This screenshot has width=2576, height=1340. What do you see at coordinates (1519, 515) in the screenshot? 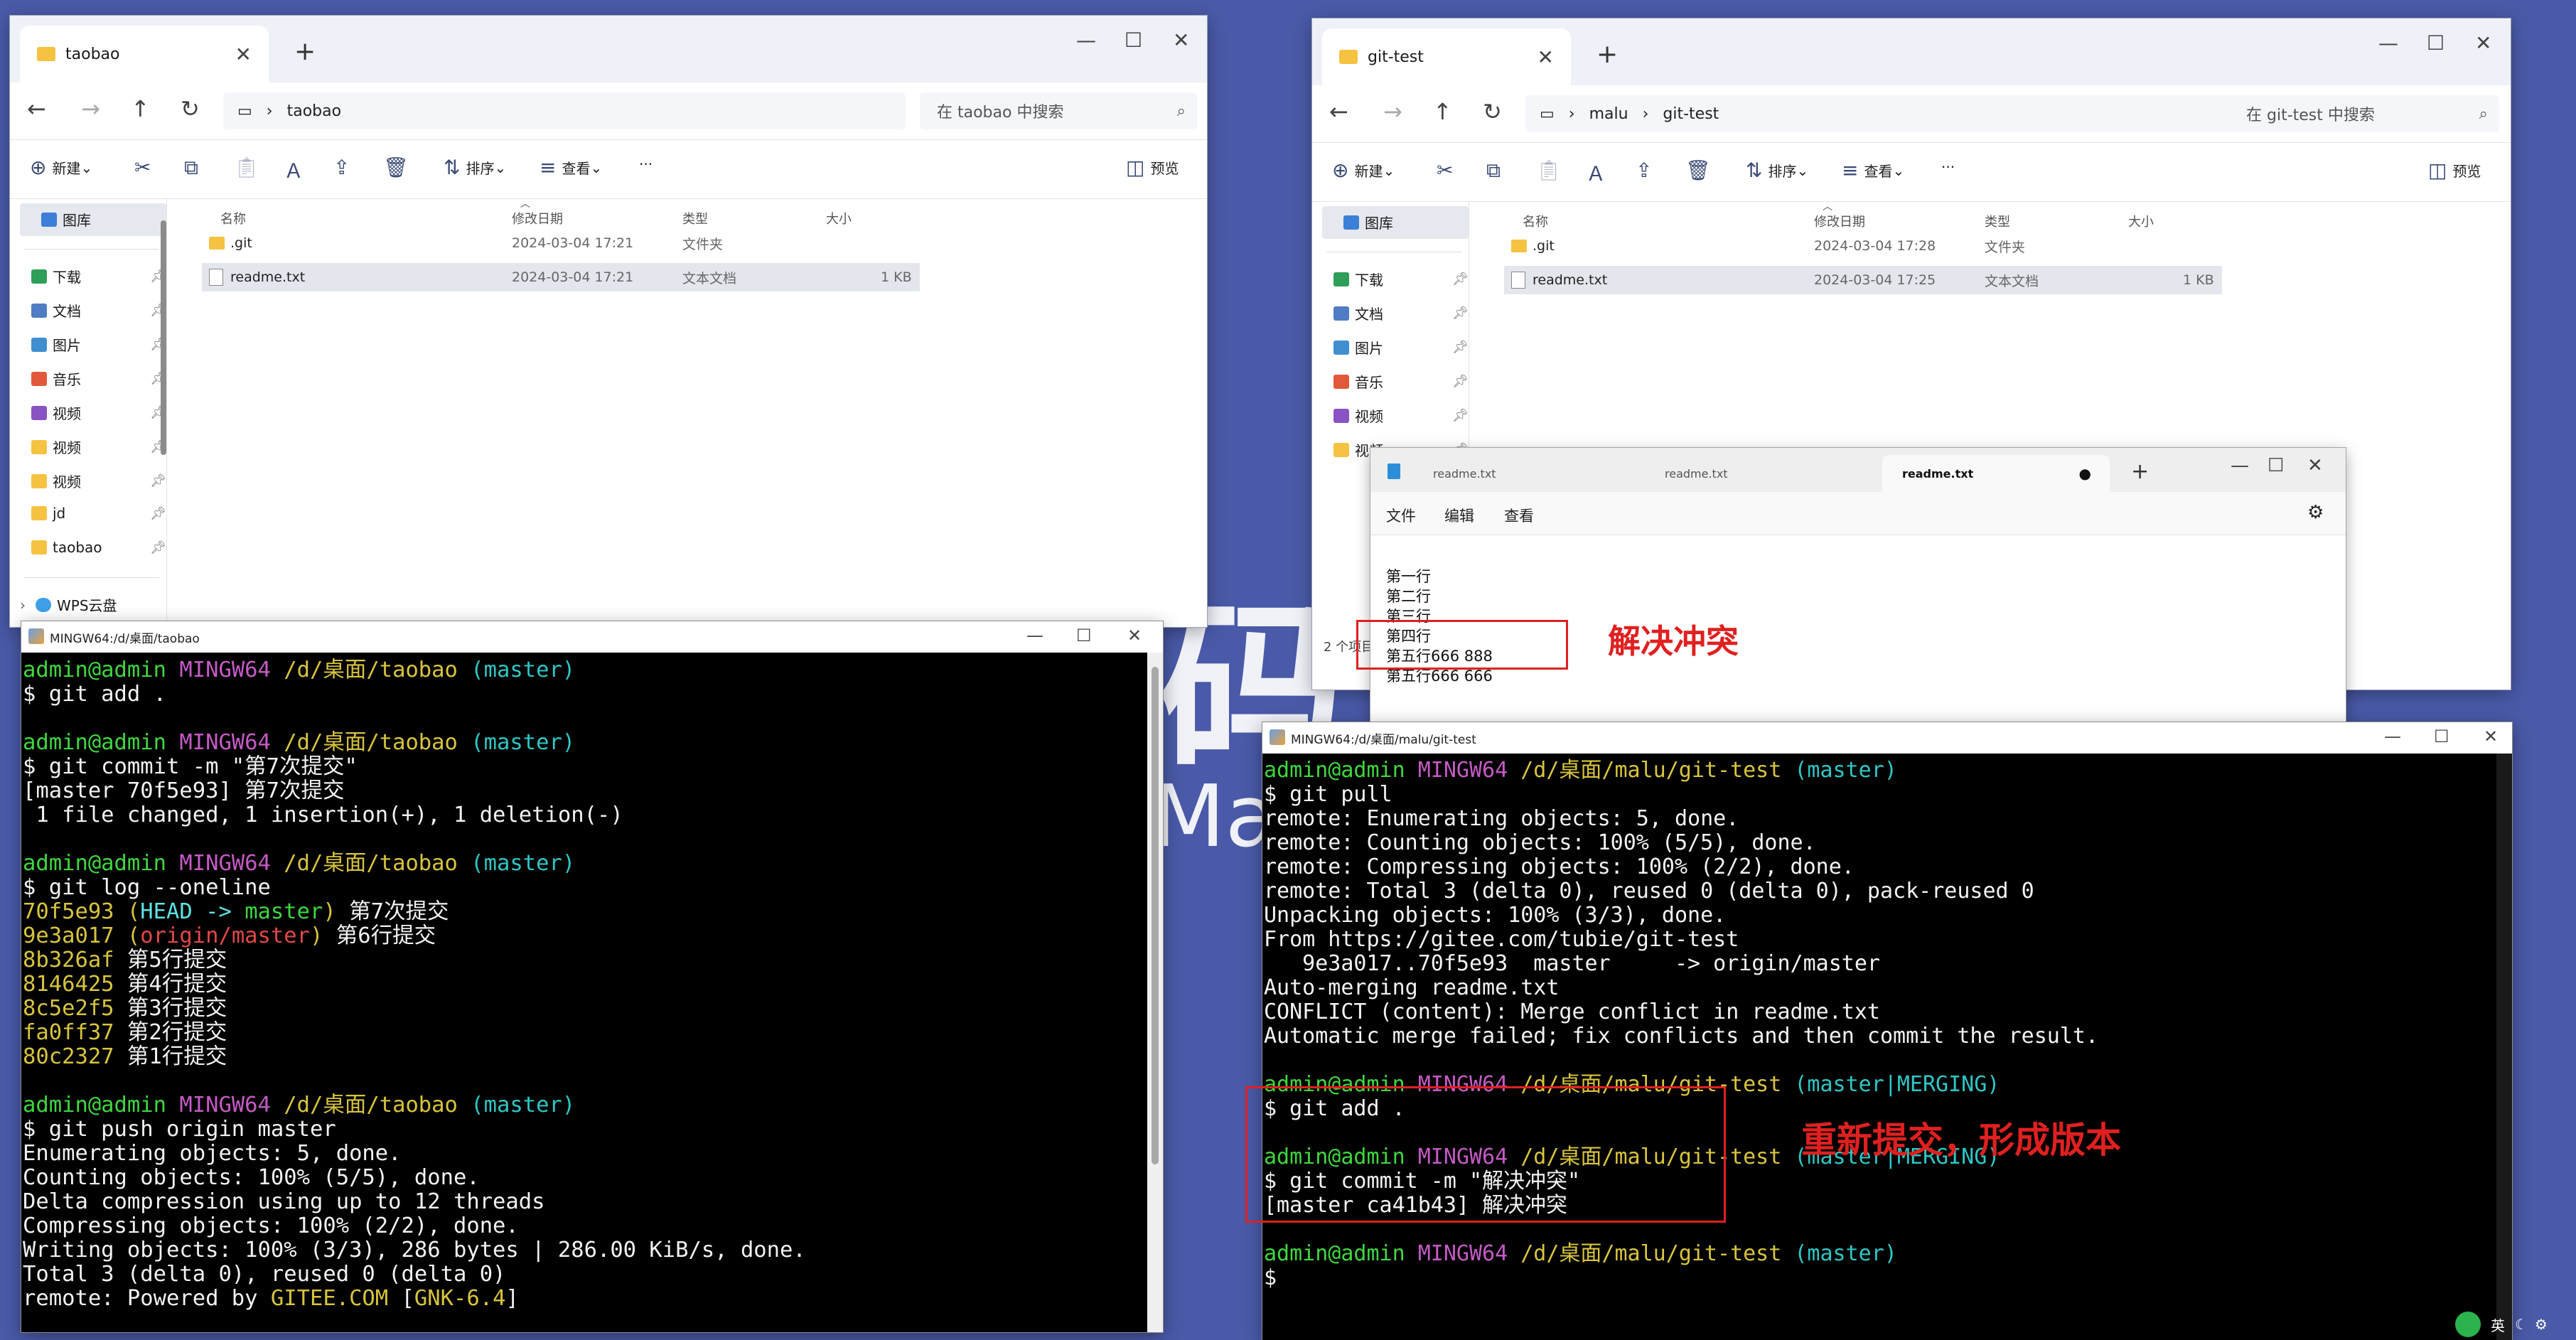
I see `menu-view: 查看` at bounding box center [1519, 515].